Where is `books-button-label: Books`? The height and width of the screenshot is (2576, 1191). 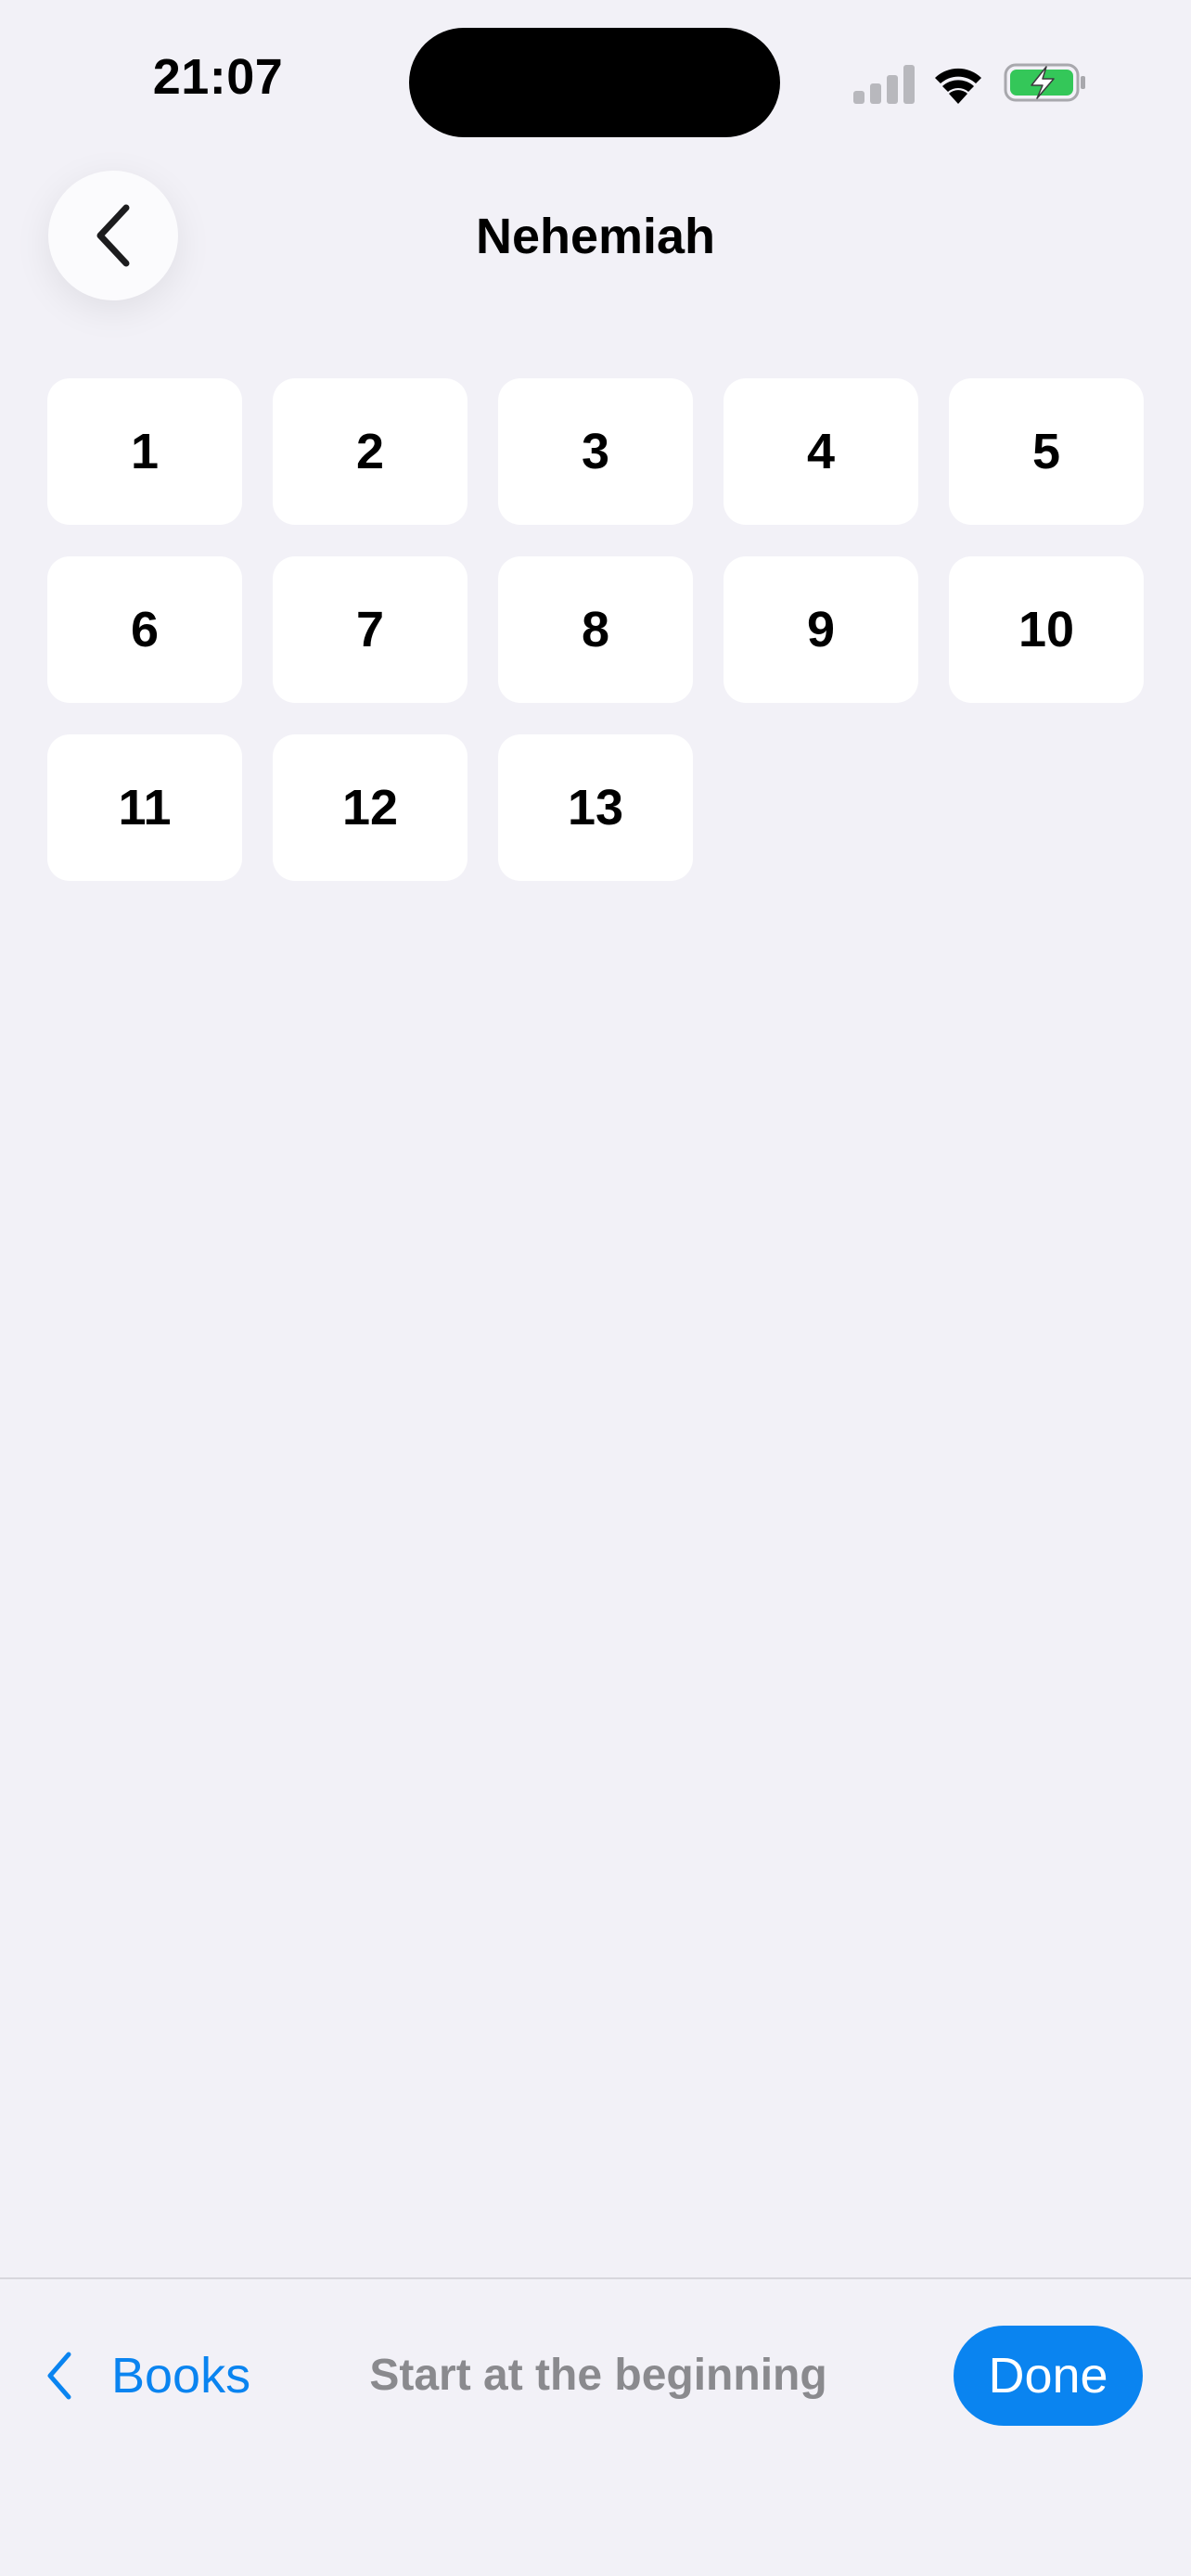 books-button-label: Books is located at coordinates (181, 2376).